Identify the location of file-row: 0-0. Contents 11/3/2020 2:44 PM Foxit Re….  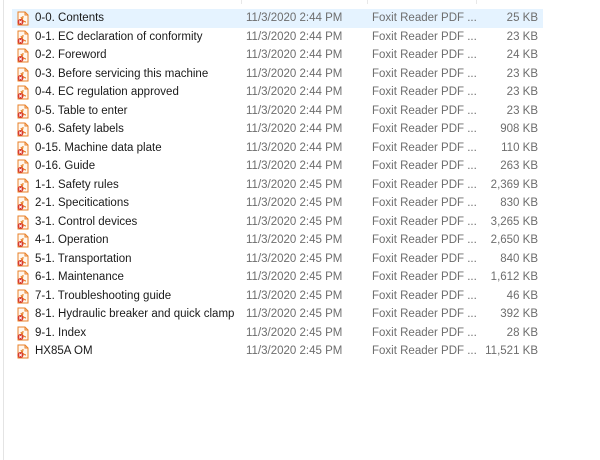
(277, 18).